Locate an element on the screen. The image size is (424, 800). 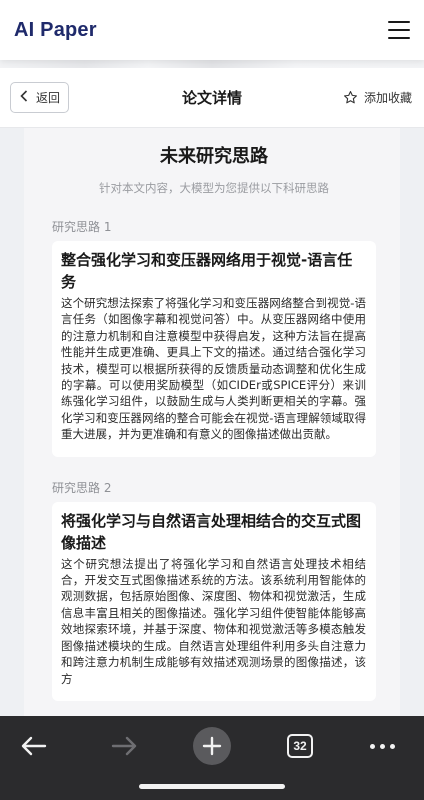
back-arrow-icon is located at coordinates (34, 746).